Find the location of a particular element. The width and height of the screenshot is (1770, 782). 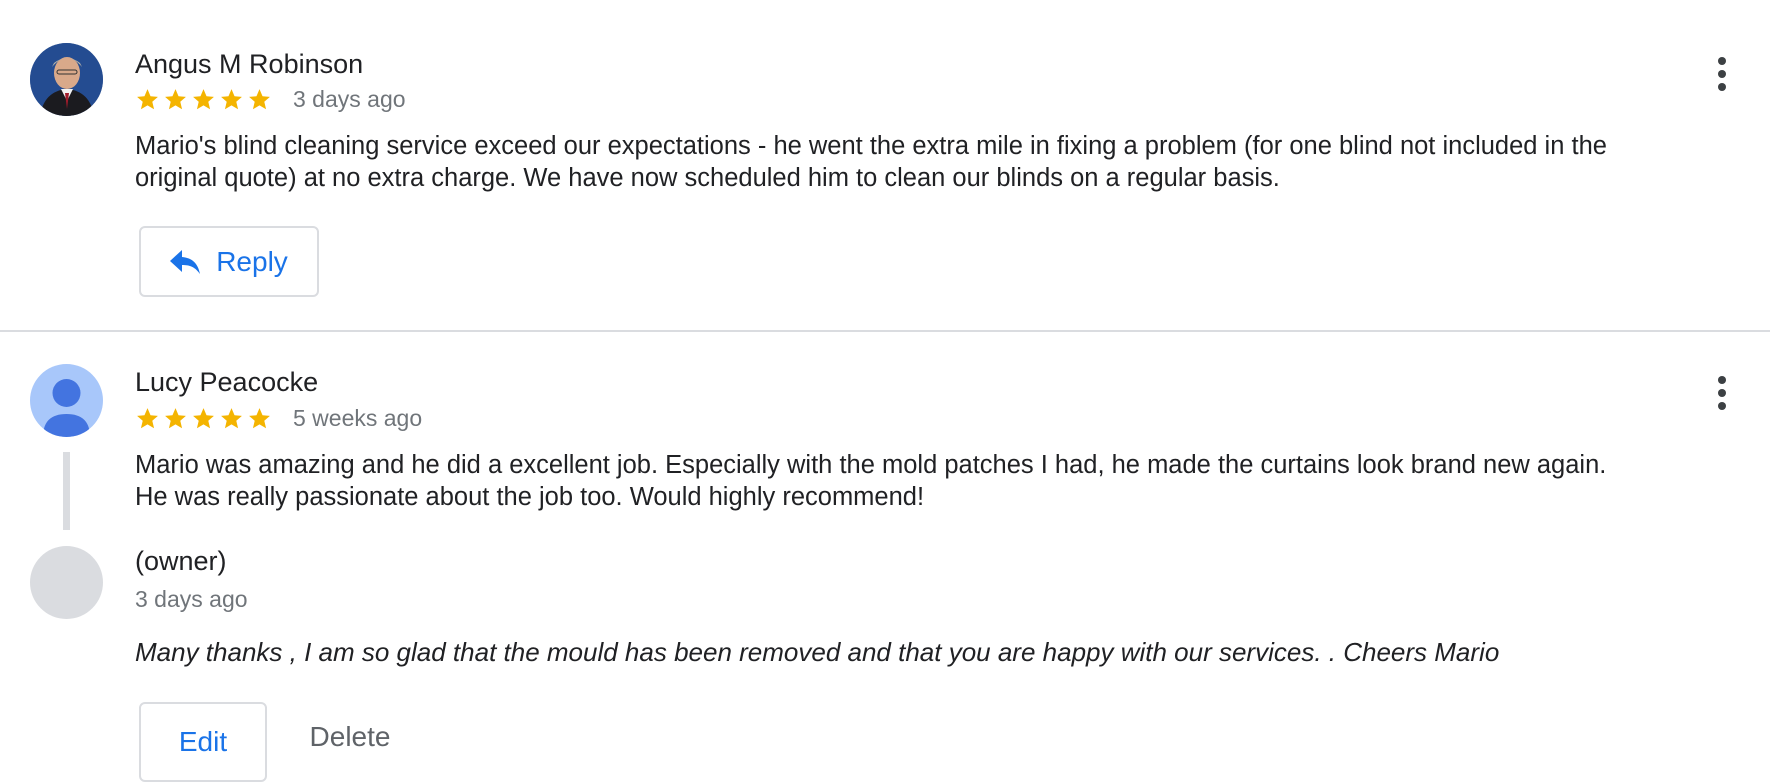

reviewer-name: Angus M Robinson is located at coordinates (249, 64).